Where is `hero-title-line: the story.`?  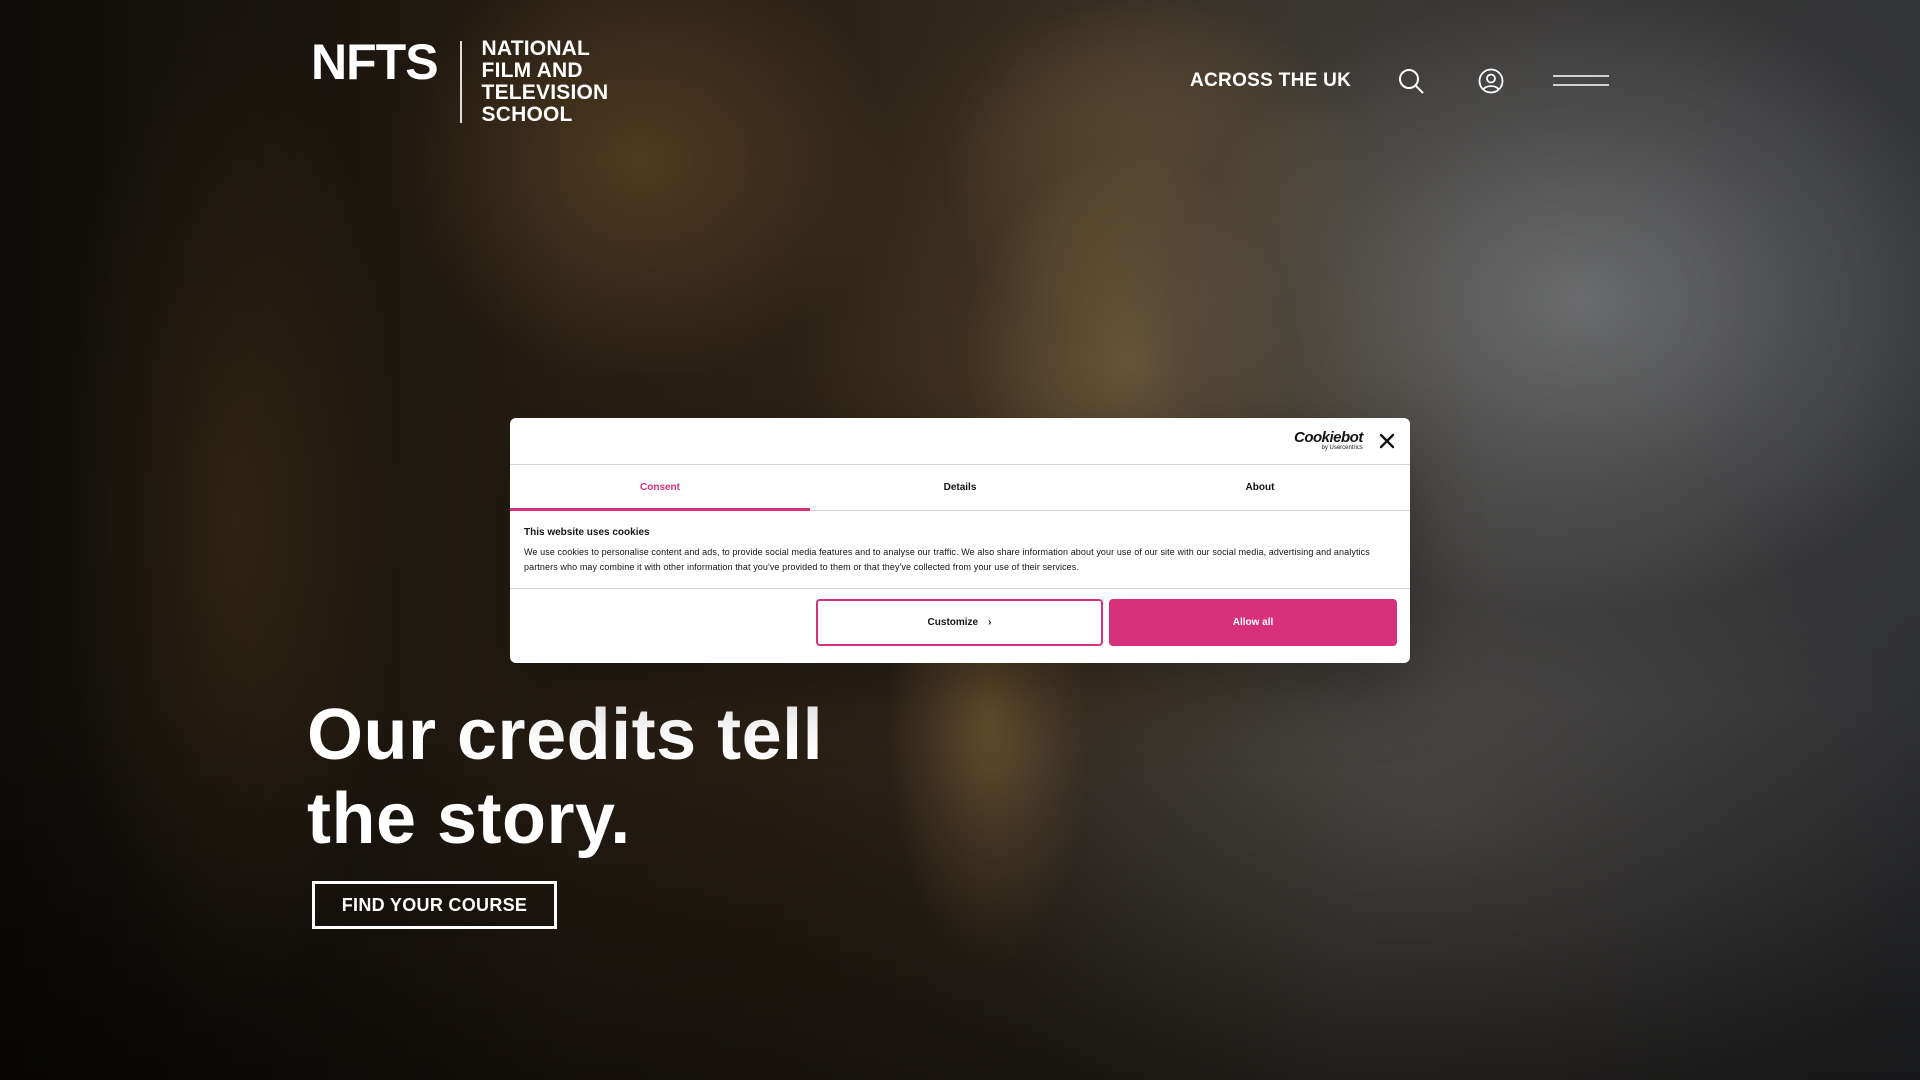
hero-title-line: the story. is located at coordinates (469, 819).